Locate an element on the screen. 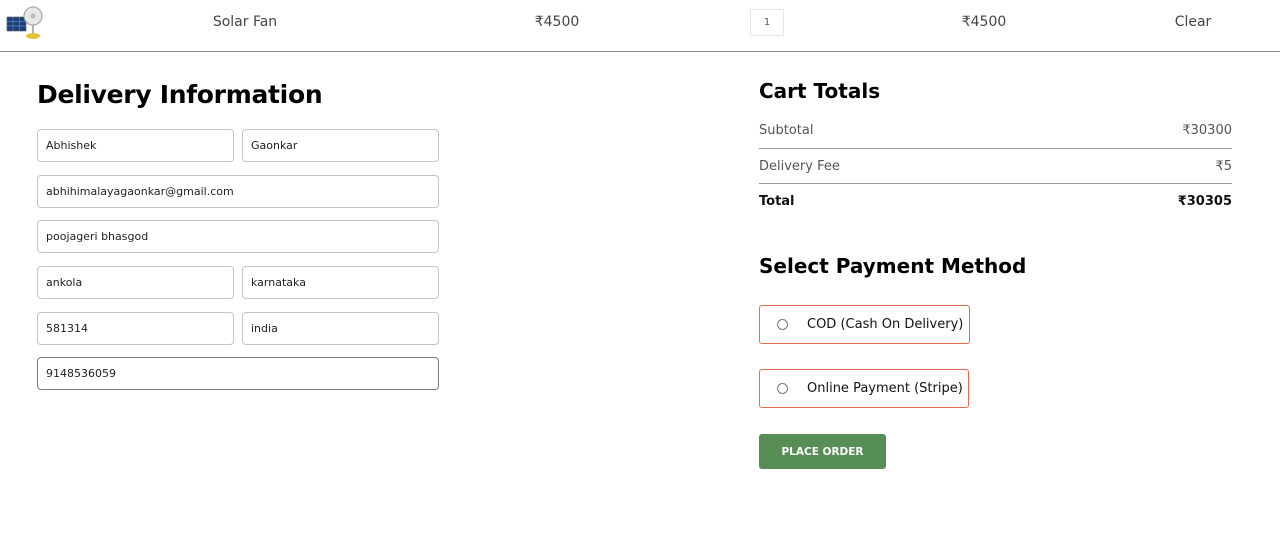  delivery-information-title: Delivery Information is located at coordinates (180, 94).